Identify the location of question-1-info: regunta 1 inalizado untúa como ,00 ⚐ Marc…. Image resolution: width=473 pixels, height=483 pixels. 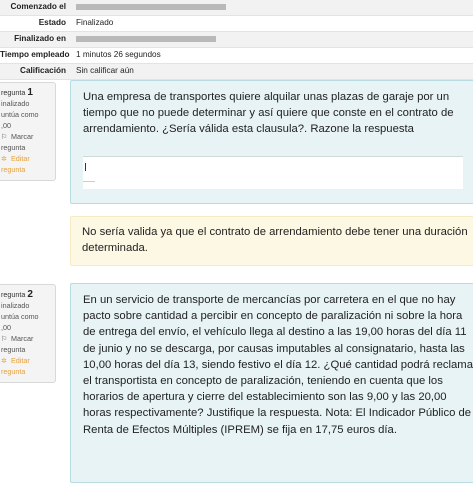
(28, 131).